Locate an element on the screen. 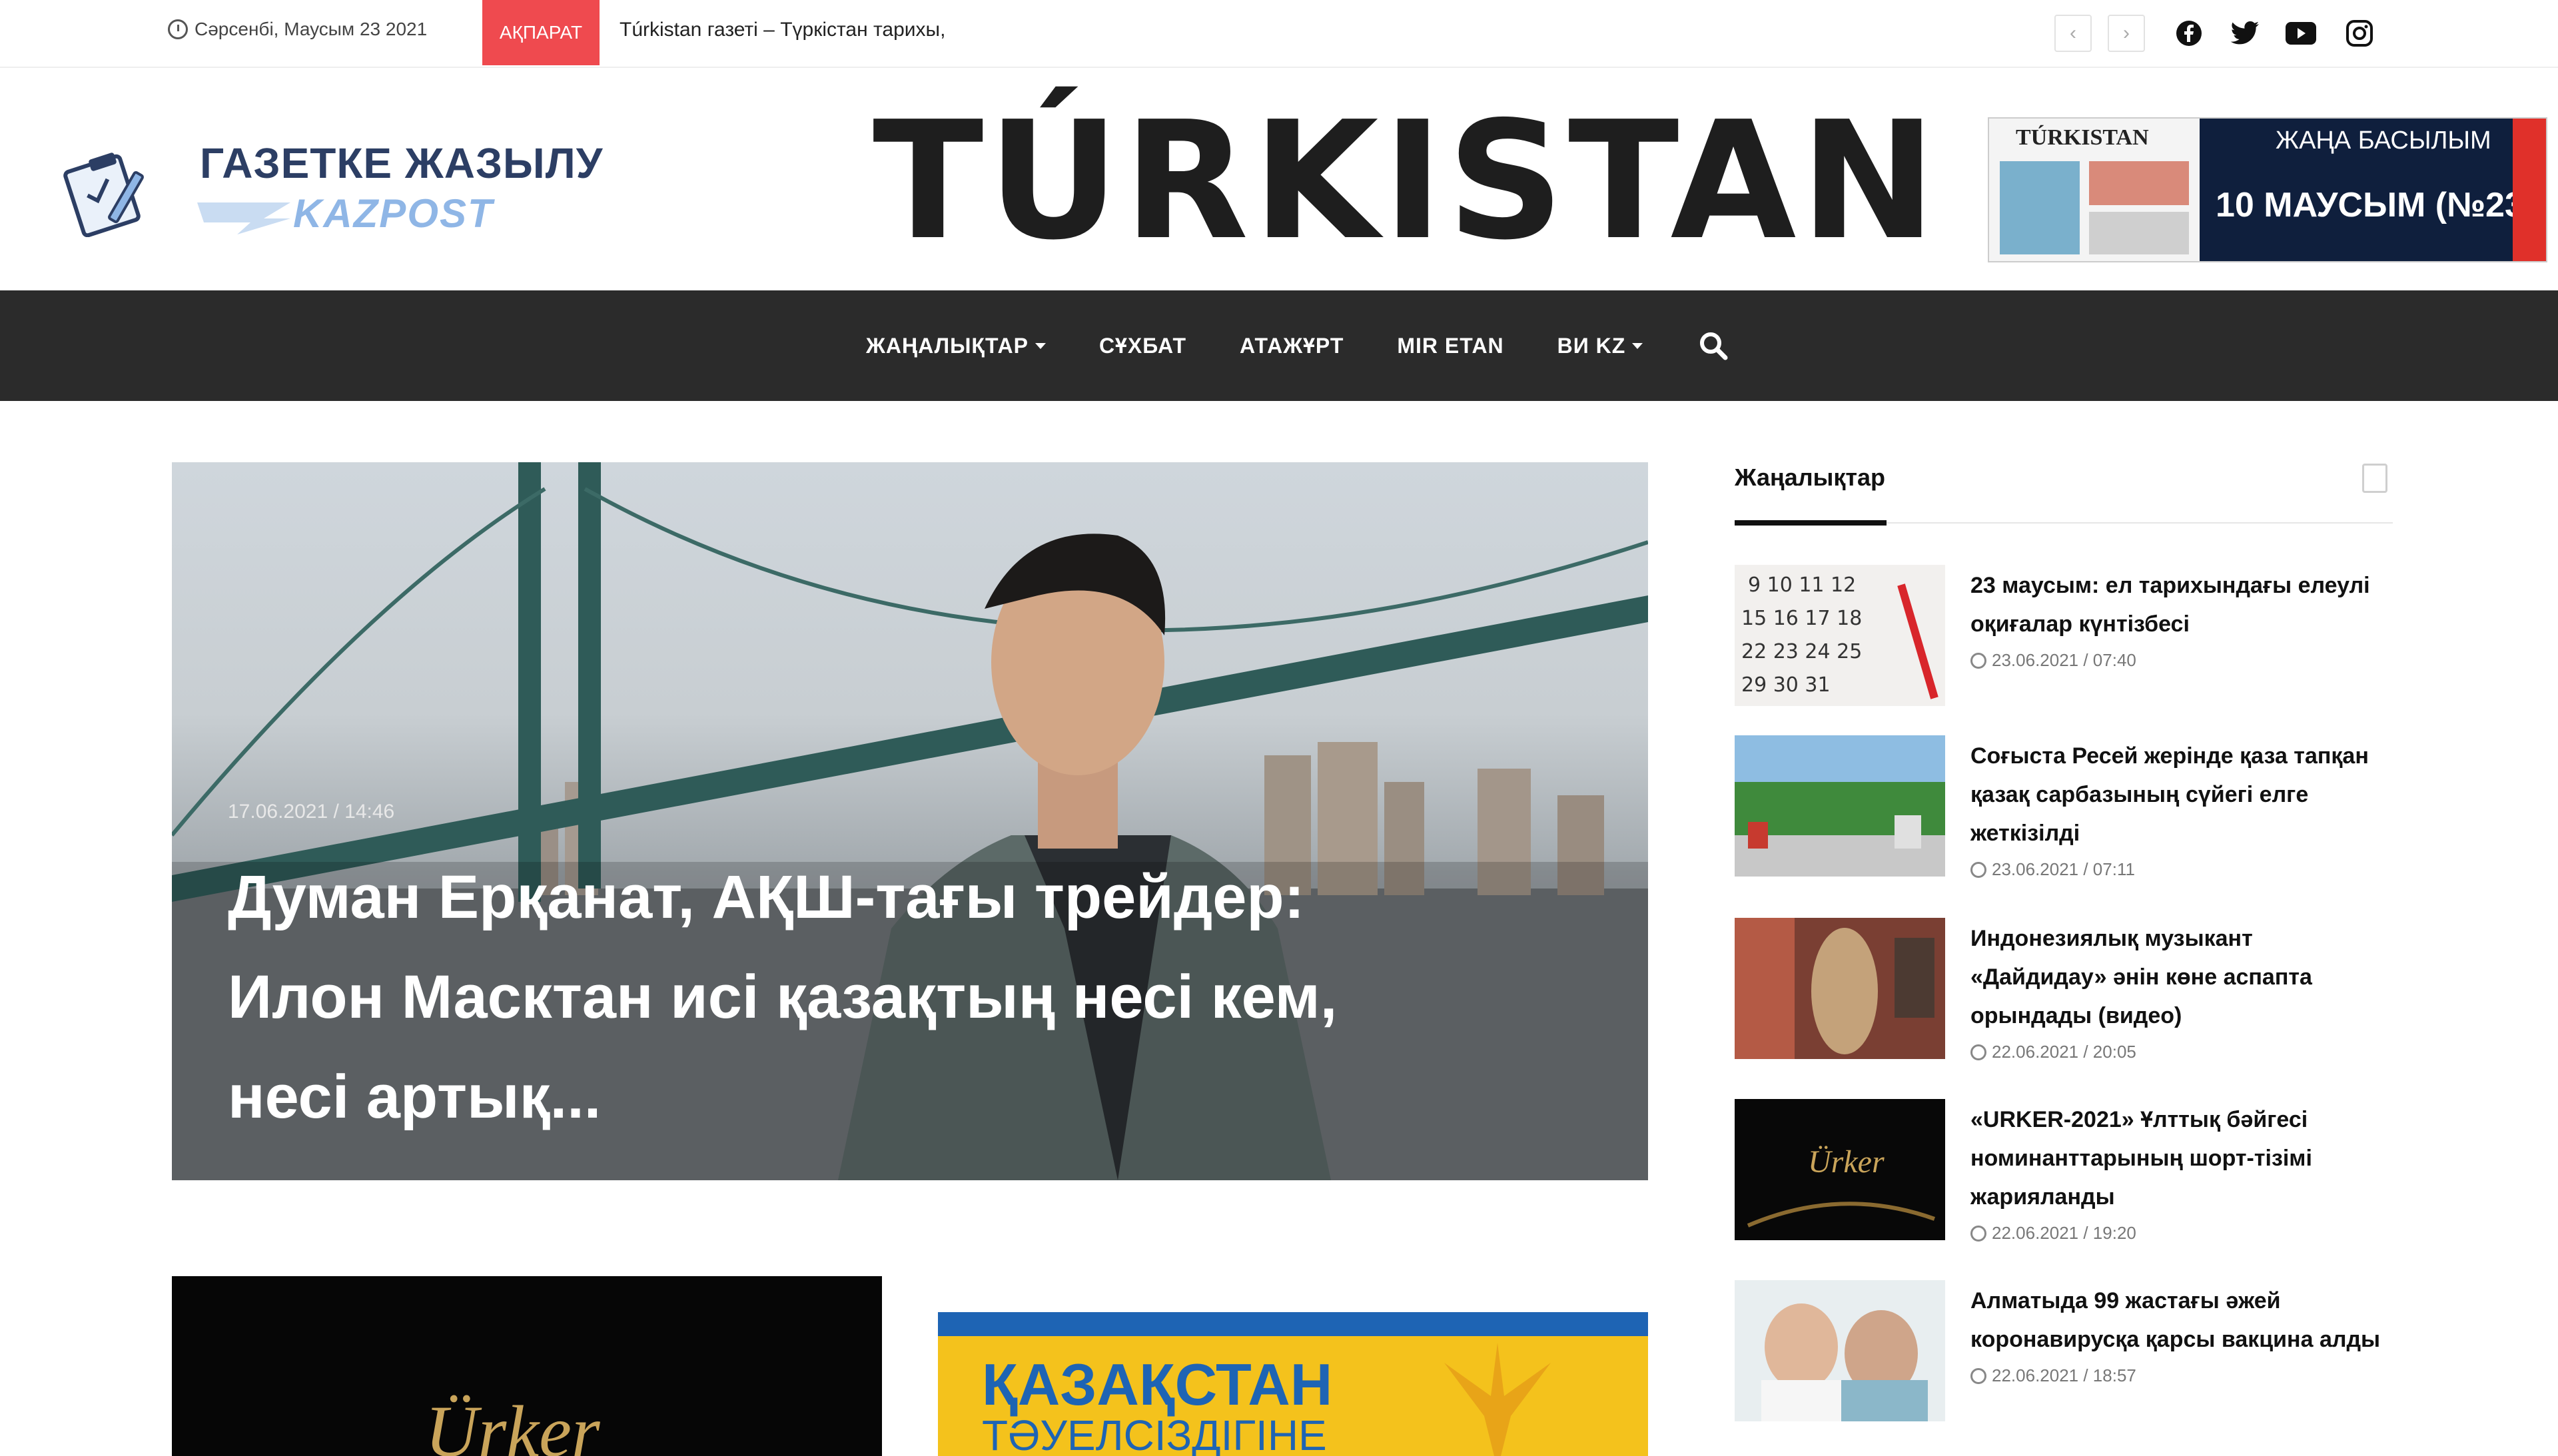 Image resolution: width=2558 pixels, height=1456 pixels. nav-item-news: ЖАҢАЛЫҚТАР is located at coordinates (956, 346).